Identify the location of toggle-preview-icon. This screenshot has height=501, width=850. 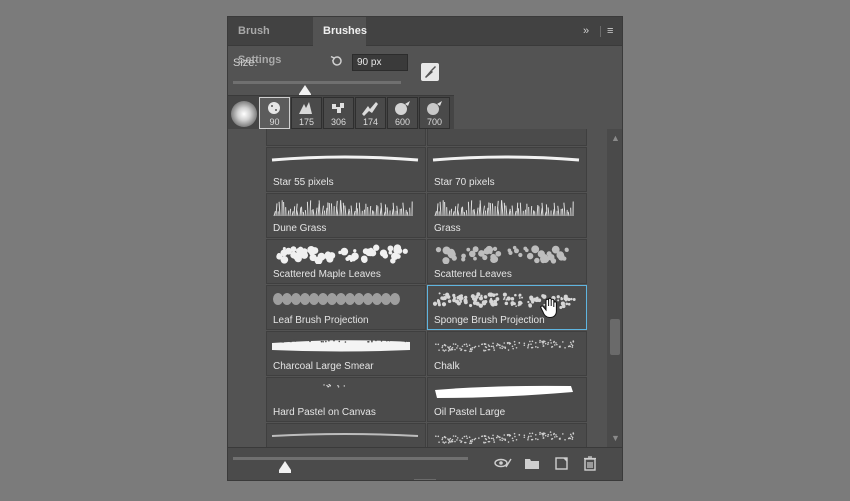
(503, 463).